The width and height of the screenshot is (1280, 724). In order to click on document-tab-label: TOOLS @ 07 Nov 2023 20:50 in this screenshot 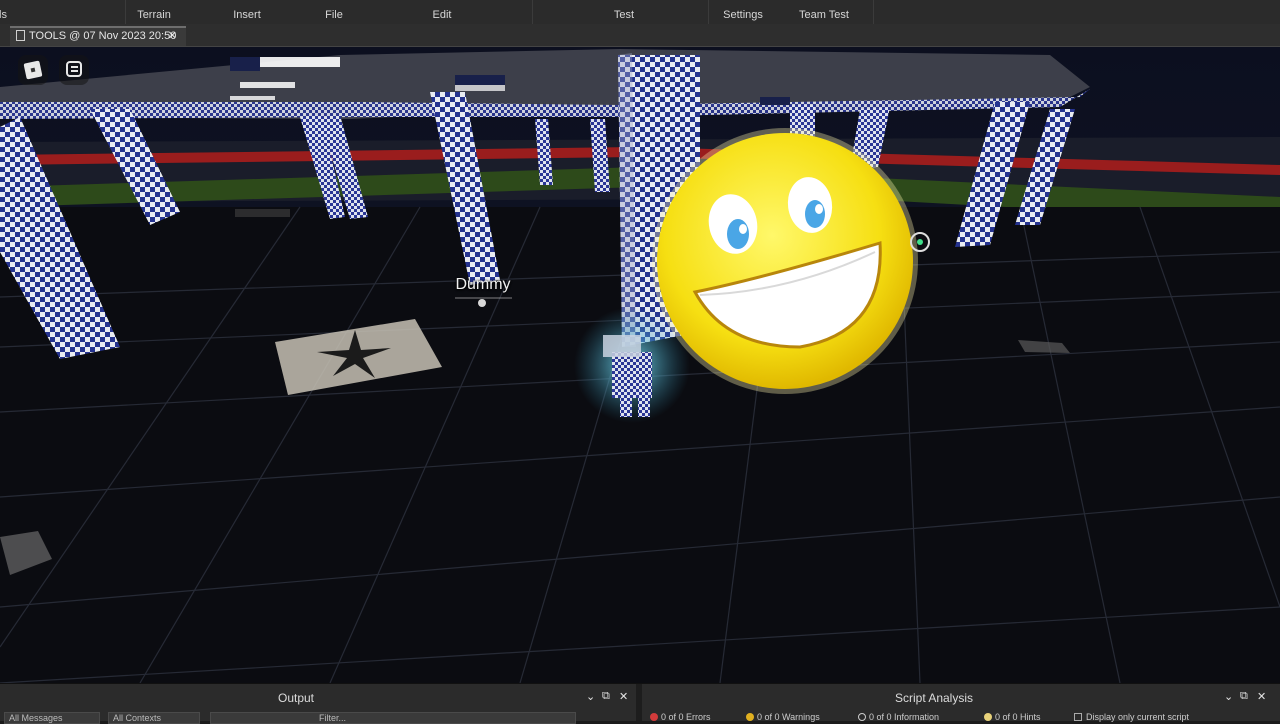, I will do `click(103, 36)`.